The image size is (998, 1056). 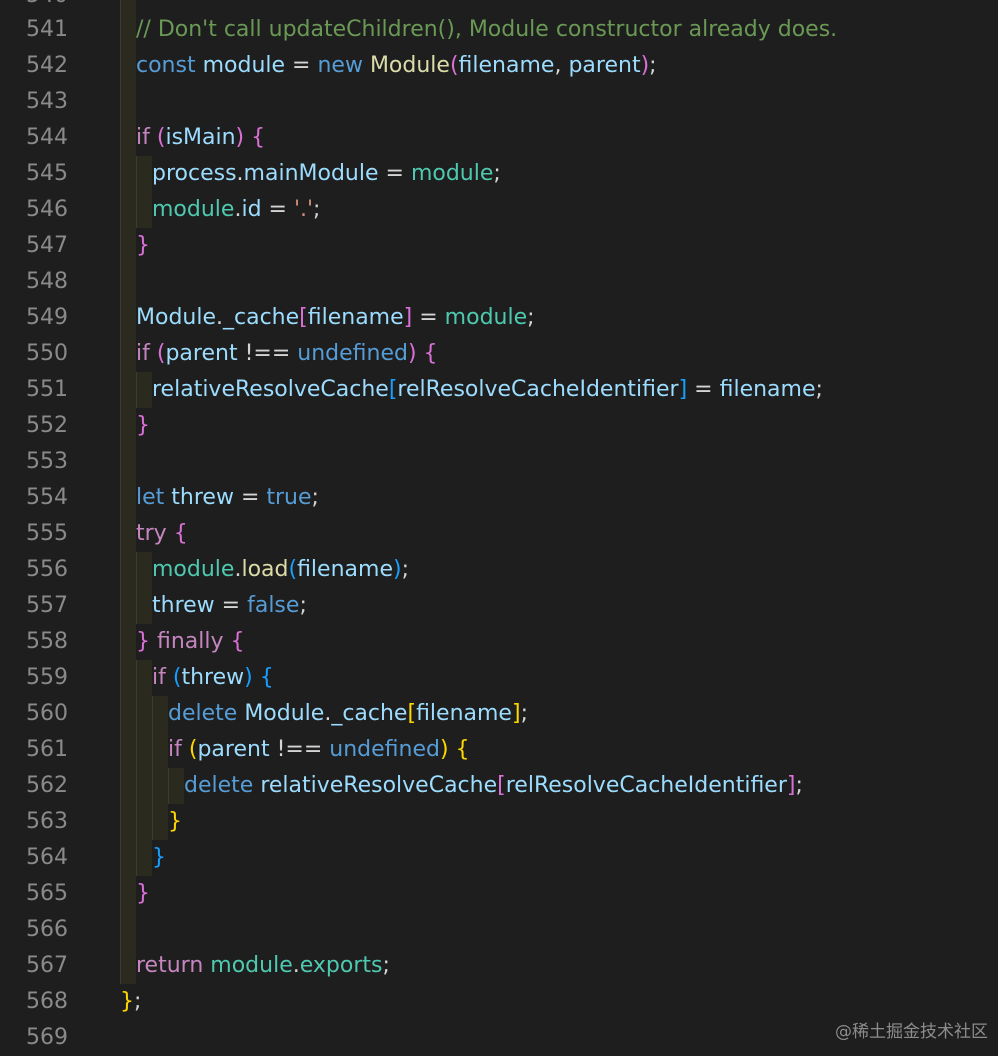 What do you see at coordinates (499, 246) in the screenshot?
I see `code-line: 547}` at bounding box center [499, 246].